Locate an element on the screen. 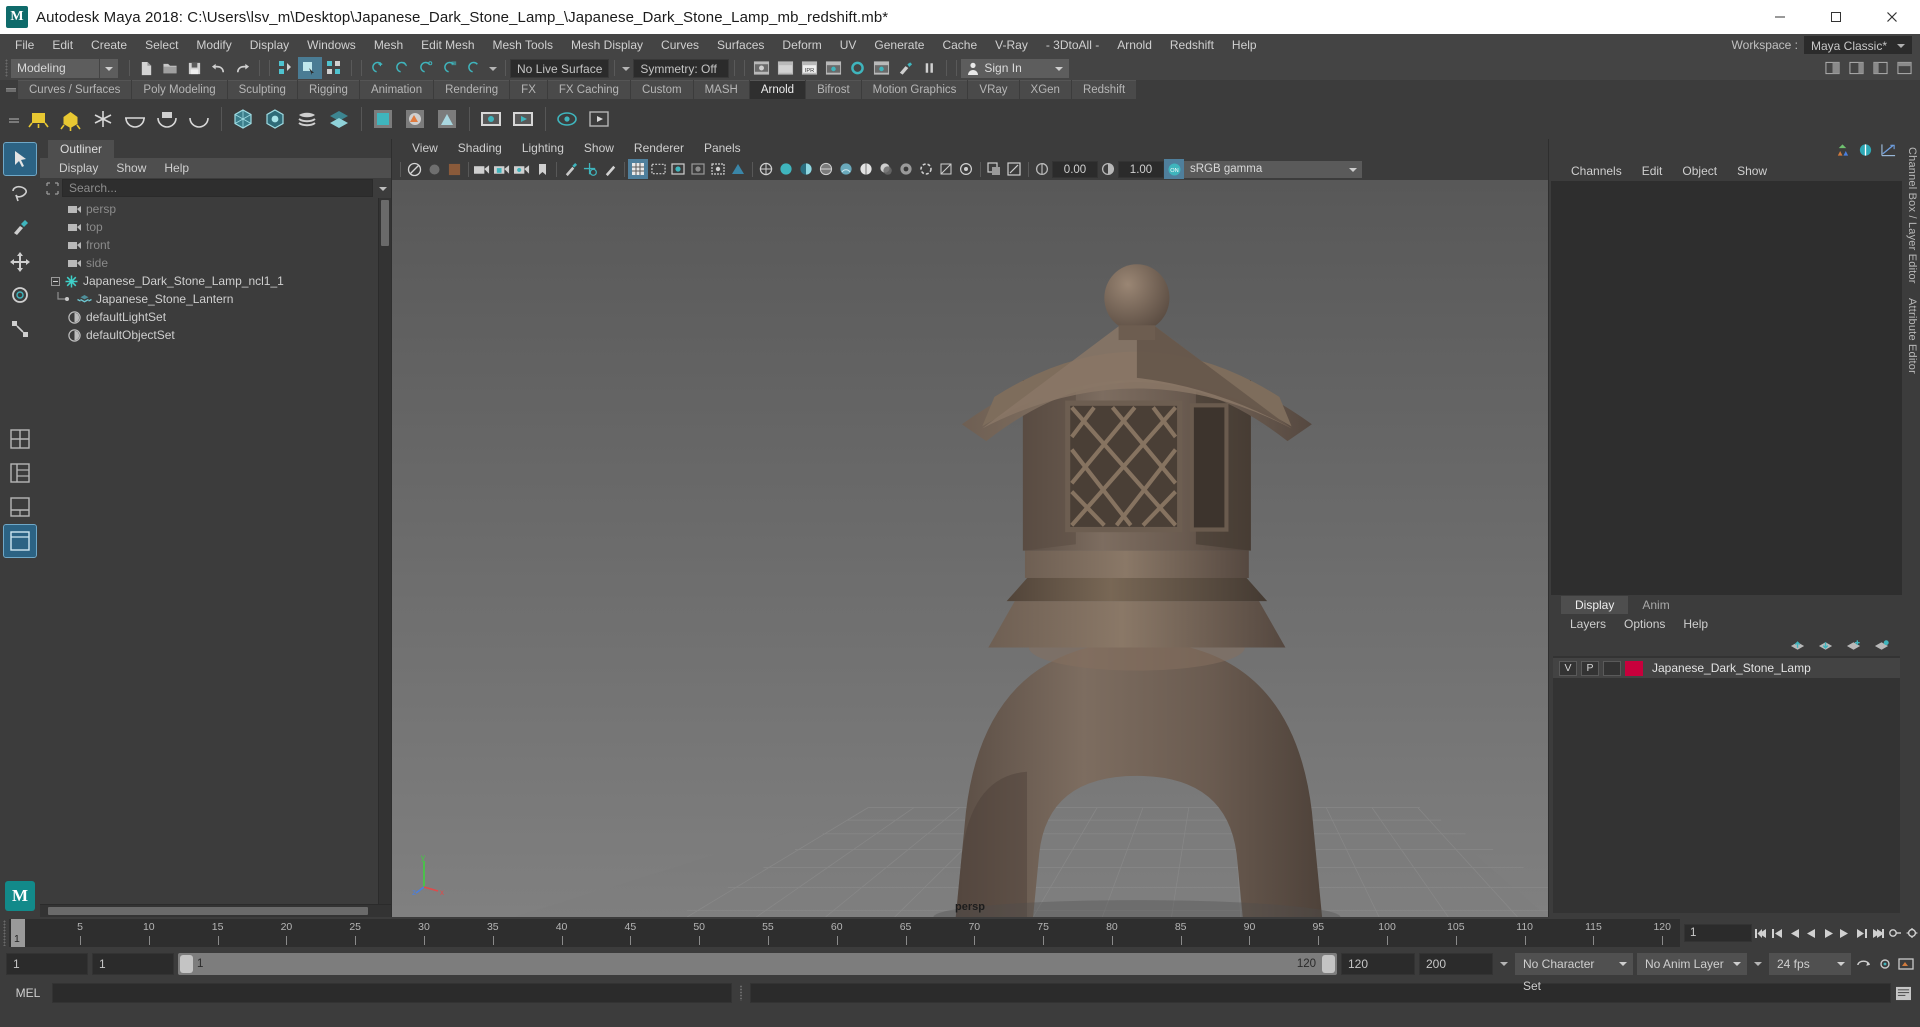  outliner-menu-display: Display is located at coordinates (78, 168).